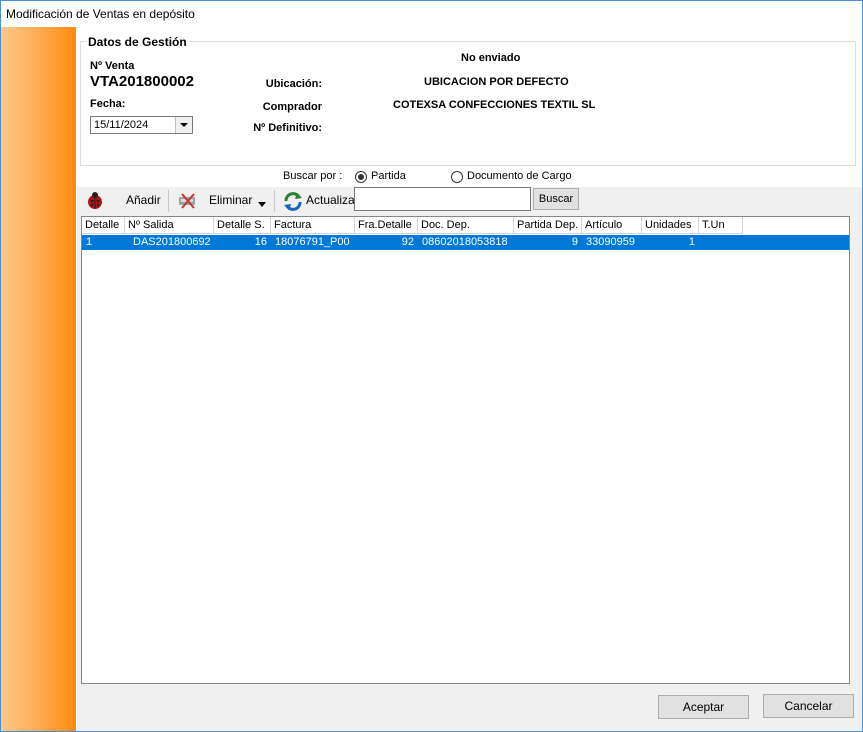  What do you see at coordinates (361, 177) in the screenshot?
I see `radio-partida` at bounding box center [361, 177].